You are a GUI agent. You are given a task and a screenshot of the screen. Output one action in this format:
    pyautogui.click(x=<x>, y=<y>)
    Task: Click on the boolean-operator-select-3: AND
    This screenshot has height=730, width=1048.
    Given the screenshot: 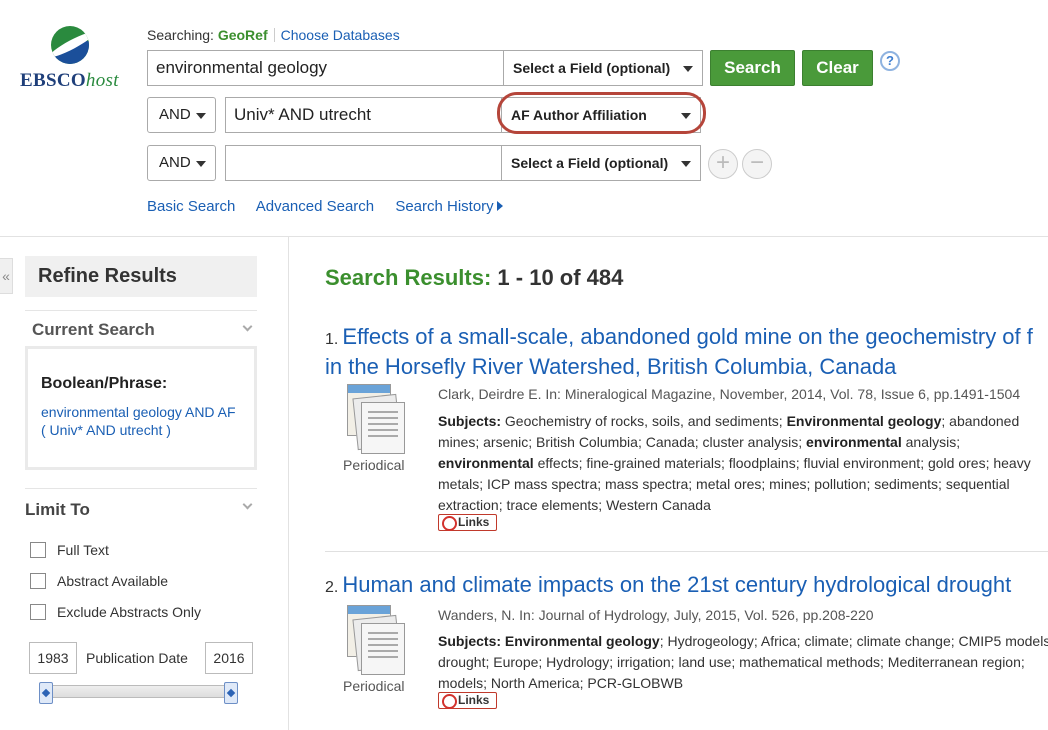 What is the action you would take?
    pyautogui.click(x=181, y=163)
    